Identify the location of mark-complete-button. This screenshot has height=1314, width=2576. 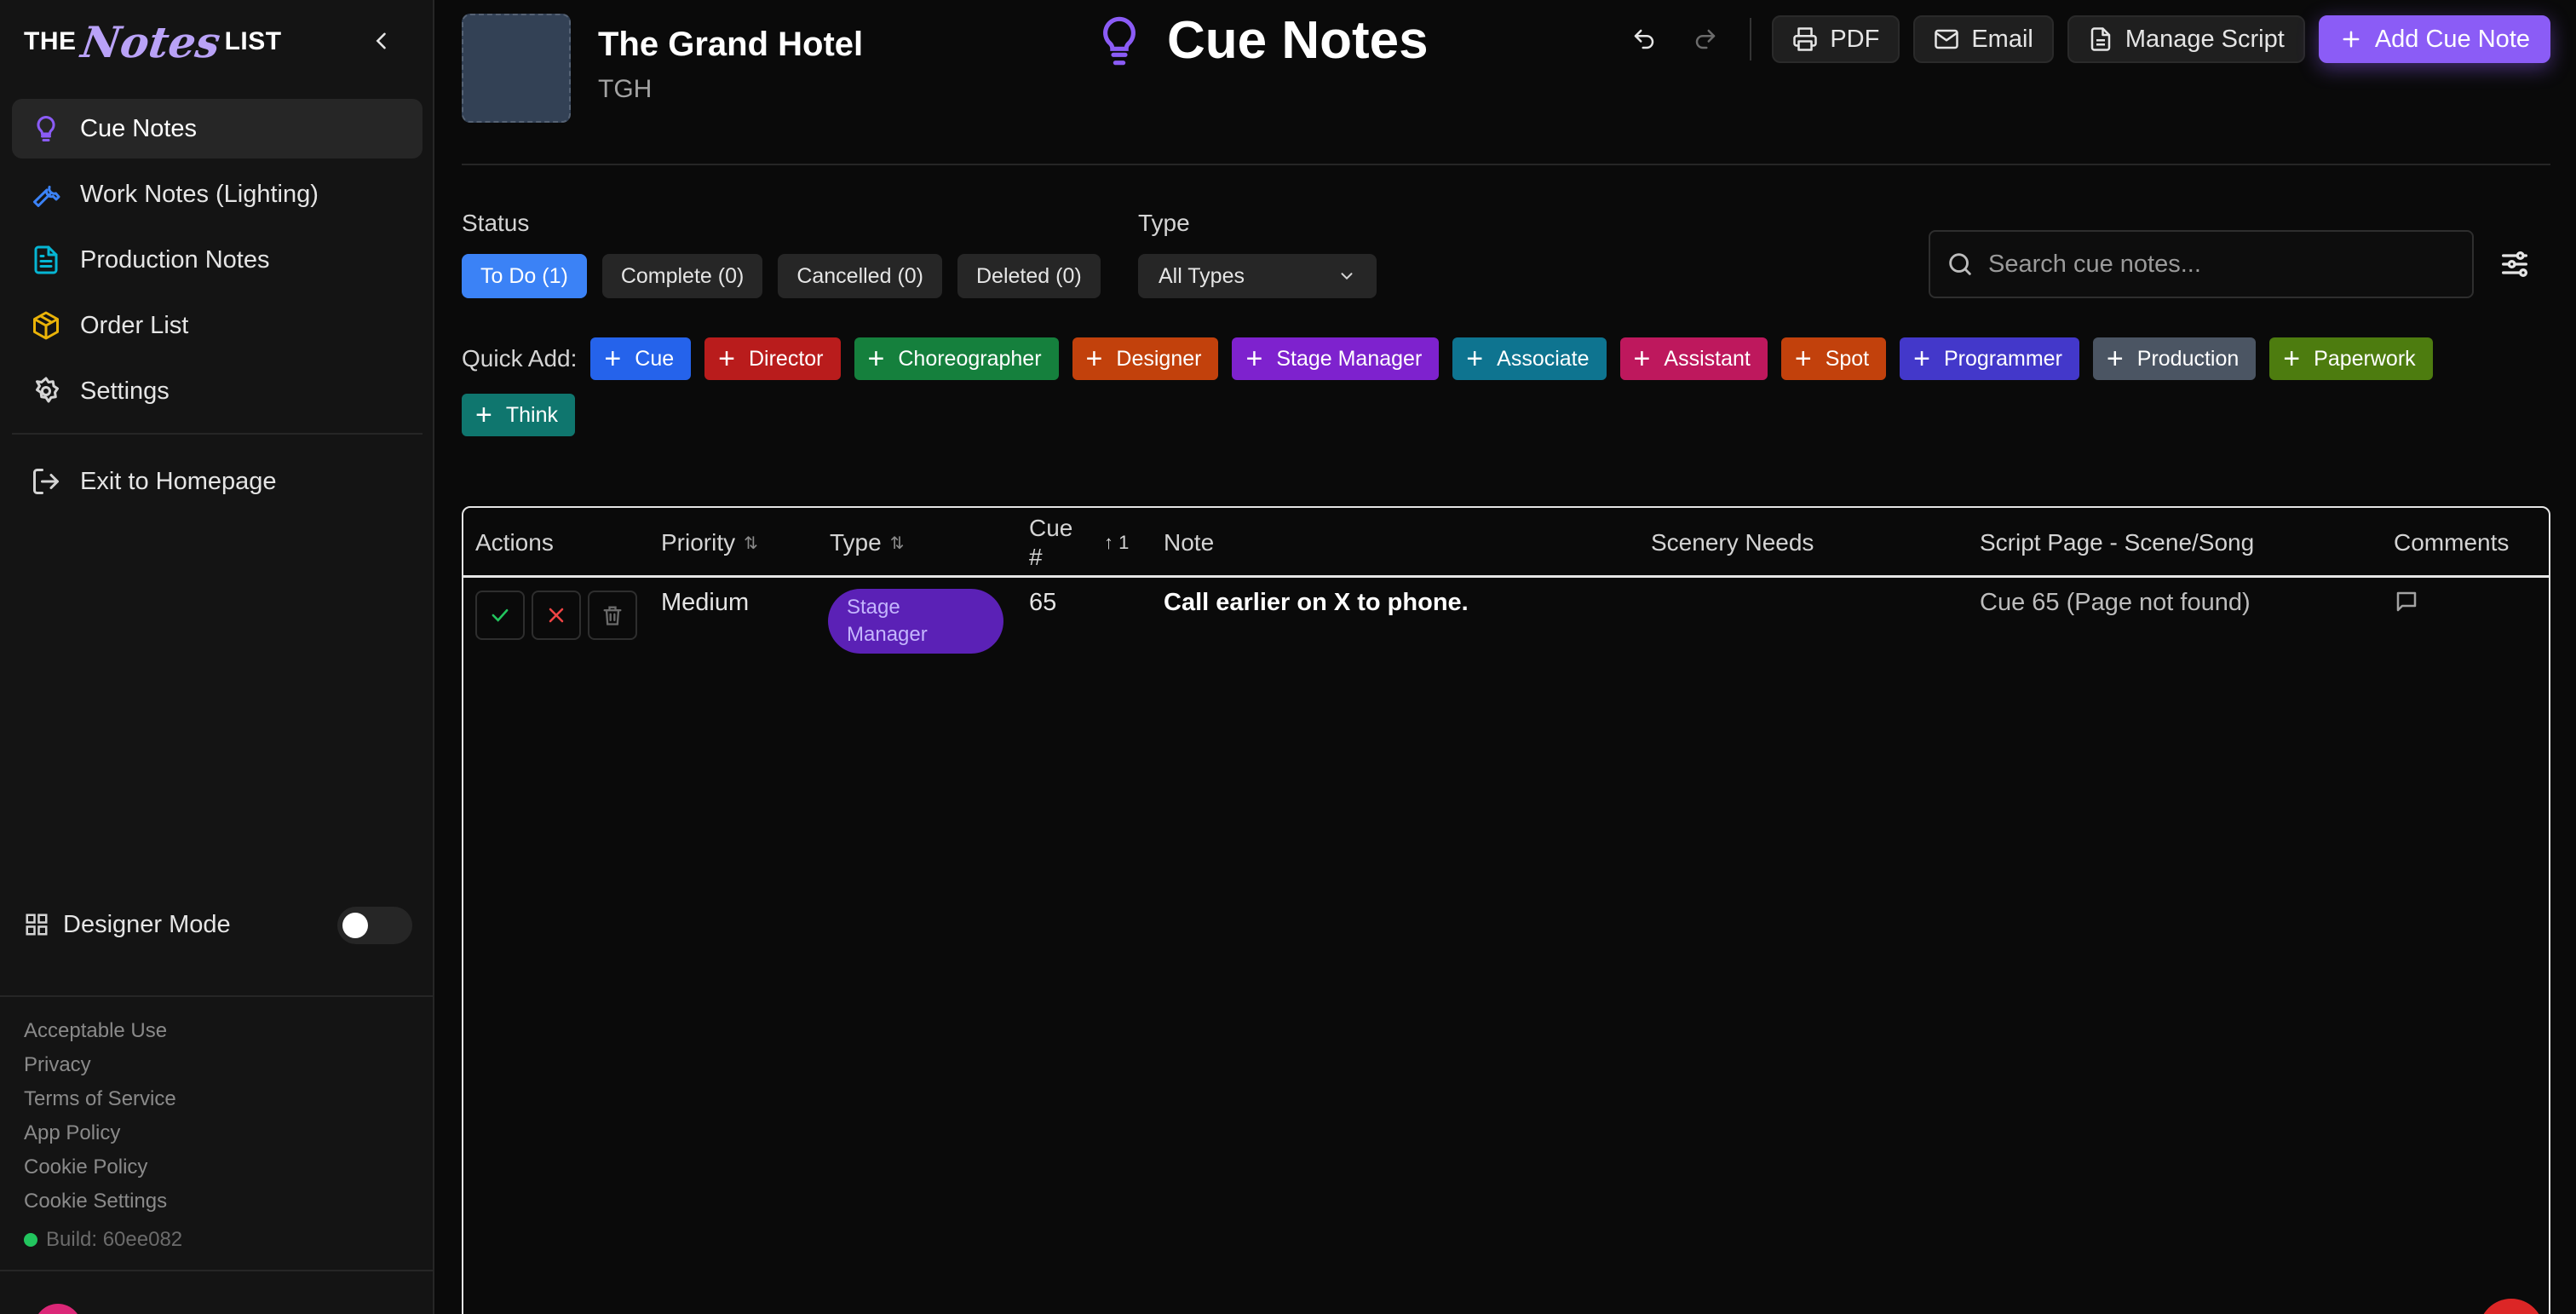
(500, 615).